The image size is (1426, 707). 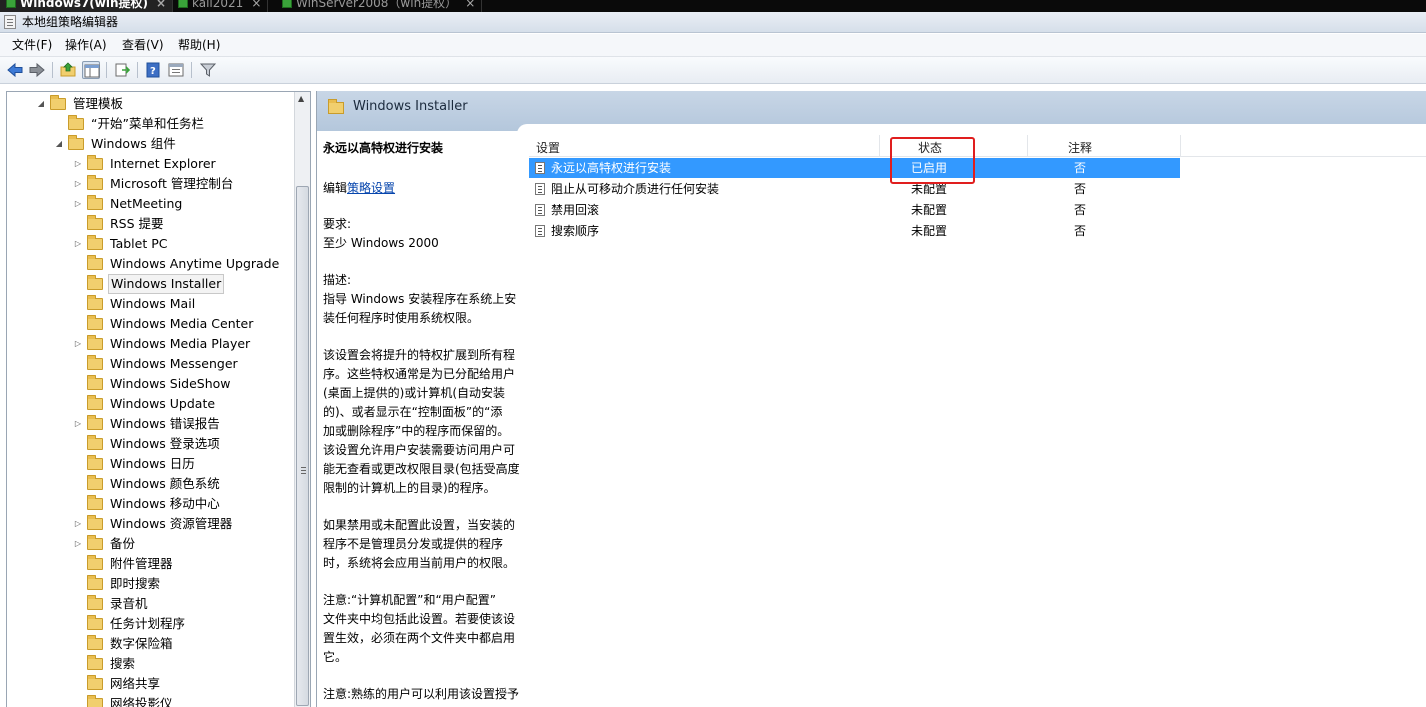 What do you see at coordinates (176, 70) in the screenshot?
I see `properties-icon` at bounding box center [176, 70].